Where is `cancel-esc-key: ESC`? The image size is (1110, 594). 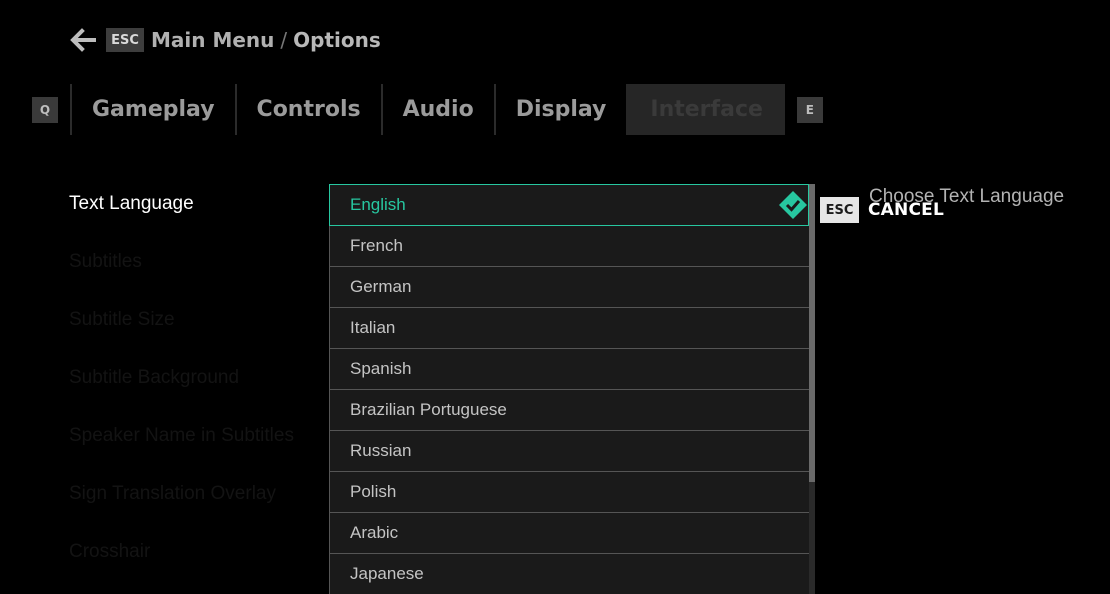
cancel-esc-key: ESC is located at coordinates (839, 210).